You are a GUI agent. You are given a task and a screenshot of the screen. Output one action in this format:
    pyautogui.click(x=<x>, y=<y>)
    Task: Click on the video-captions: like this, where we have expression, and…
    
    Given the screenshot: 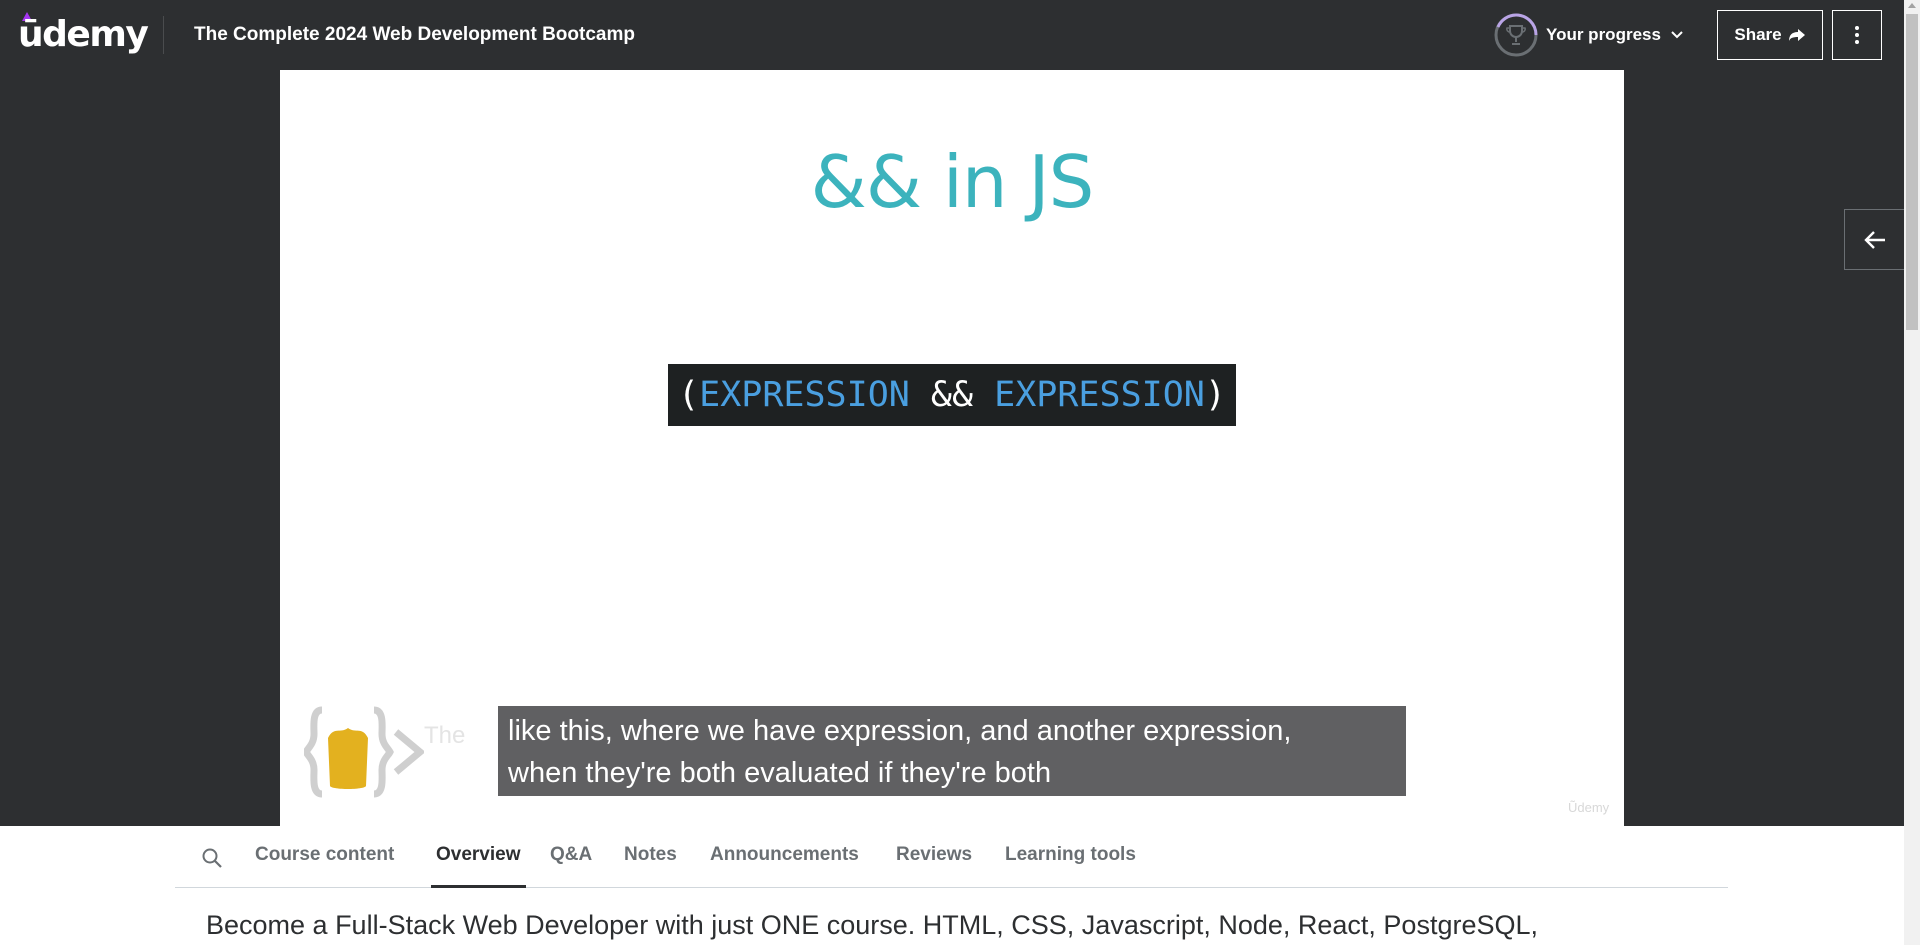 What is the action you would take?
    pyautogui.click(x=952, y=751)
    